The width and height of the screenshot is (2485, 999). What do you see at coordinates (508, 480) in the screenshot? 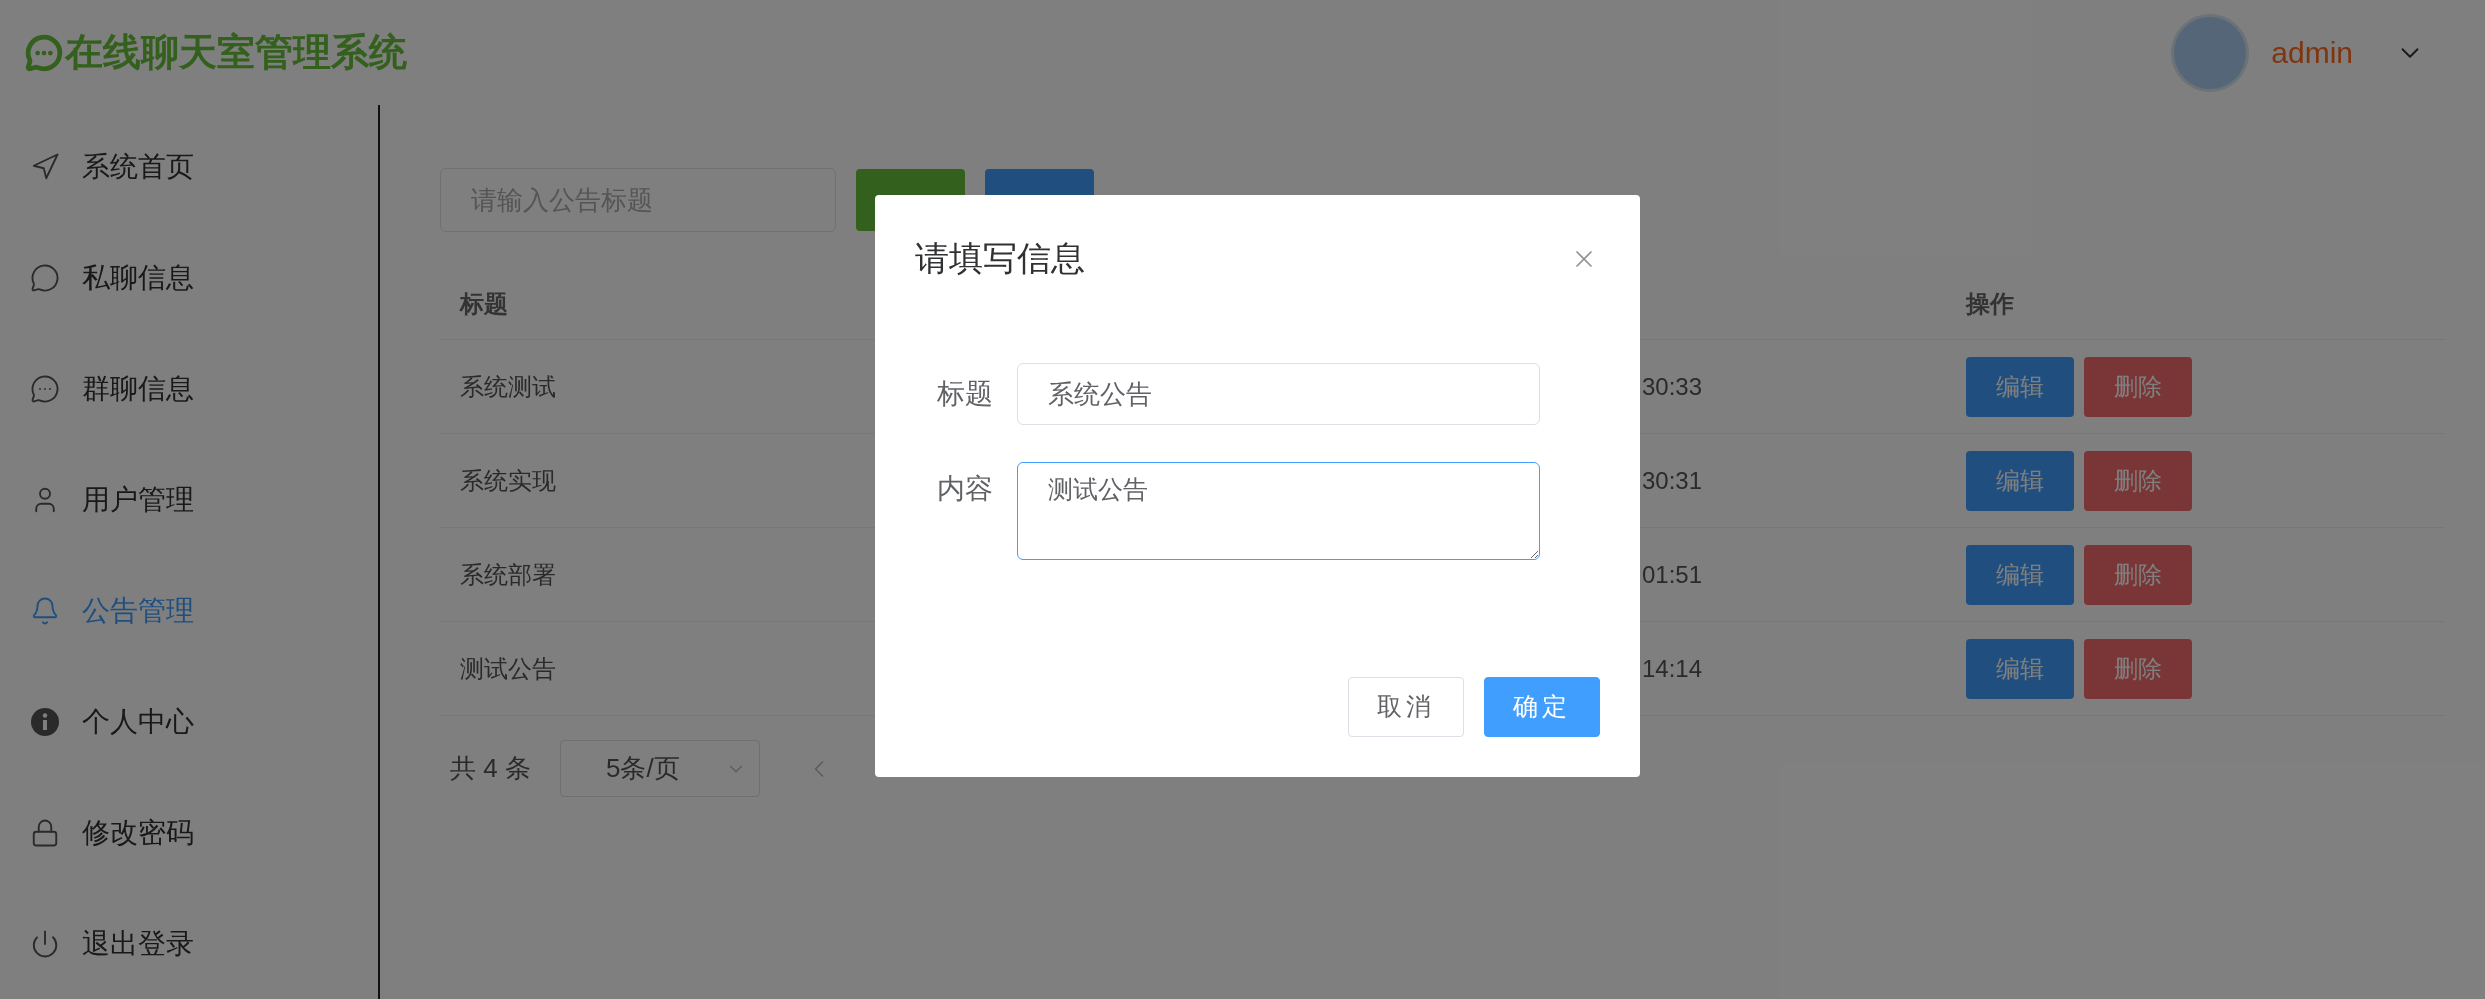
I see `table-cell: 系统实现` at bounding box center [508, 480].